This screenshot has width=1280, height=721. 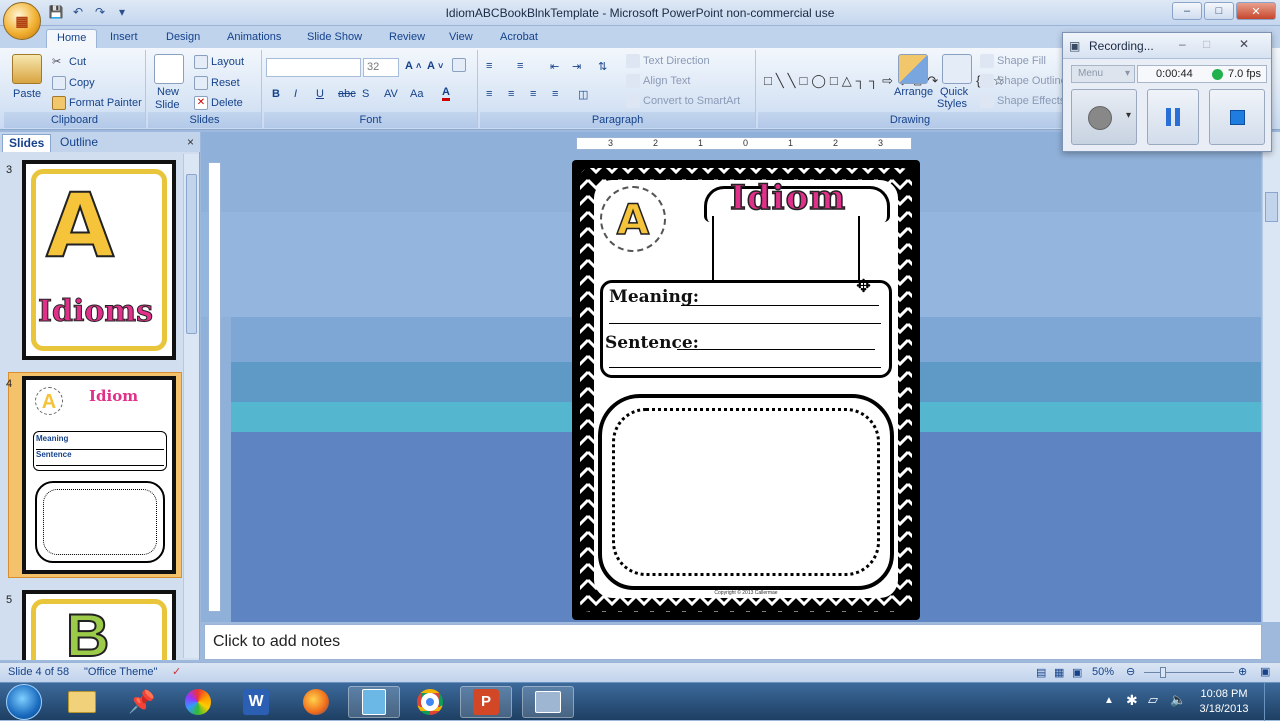 What do you see at coordinates (1041, 672) in the screenshot?
I see `normal-view-icon: ▤` at bounding box center [1041, 672].